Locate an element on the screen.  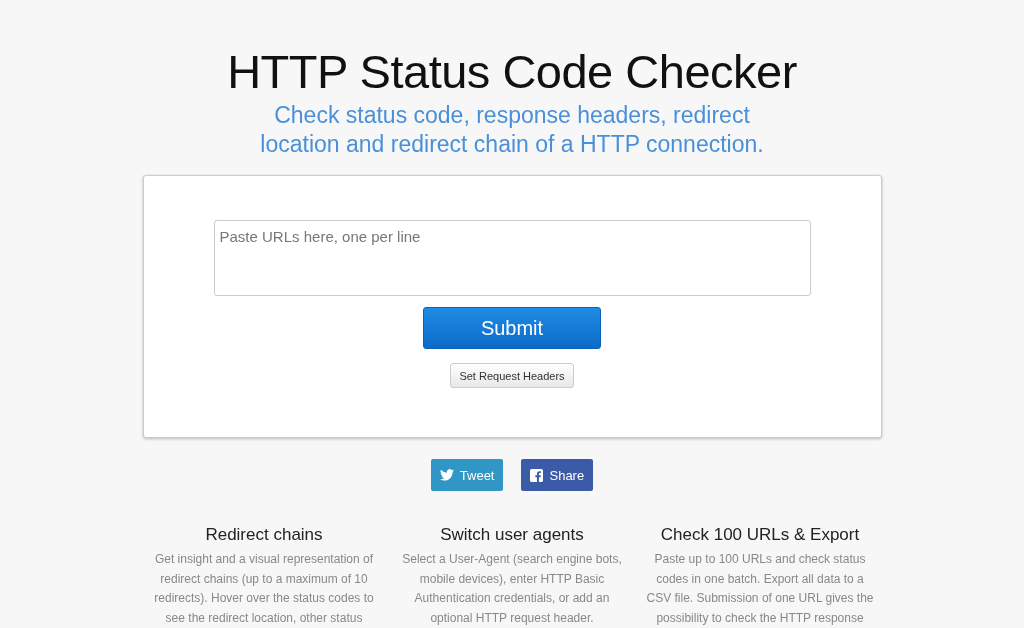
feature-description: Select a User-Agent (search engine bots, mobile devices), enter HTTP Basic Authentication credentials, or add an optional HTTP request header. is located at coordinates (512, 589).